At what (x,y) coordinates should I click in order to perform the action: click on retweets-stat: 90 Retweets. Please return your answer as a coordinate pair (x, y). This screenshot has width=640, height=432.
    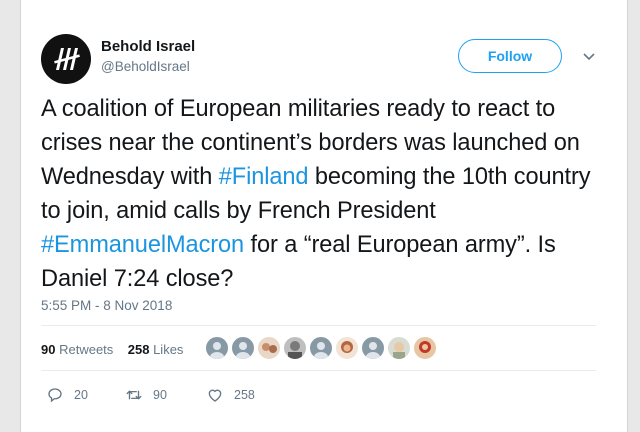
    Looking at the image, I should click on (77, 349).